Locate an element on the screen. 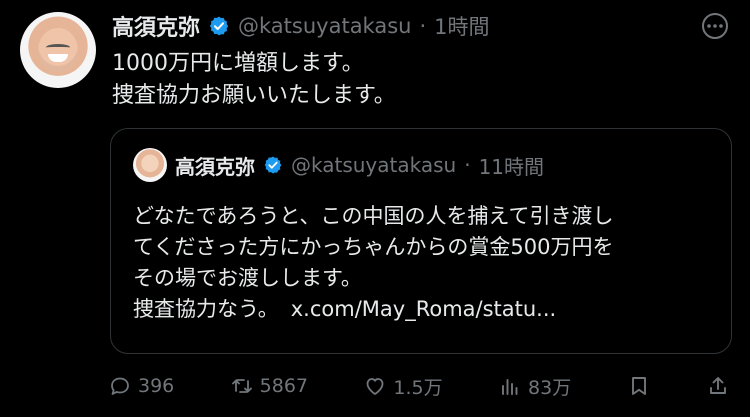 The width and height of the screenshot is (750, 417). author-avatar is located at coordinates (58, 50).